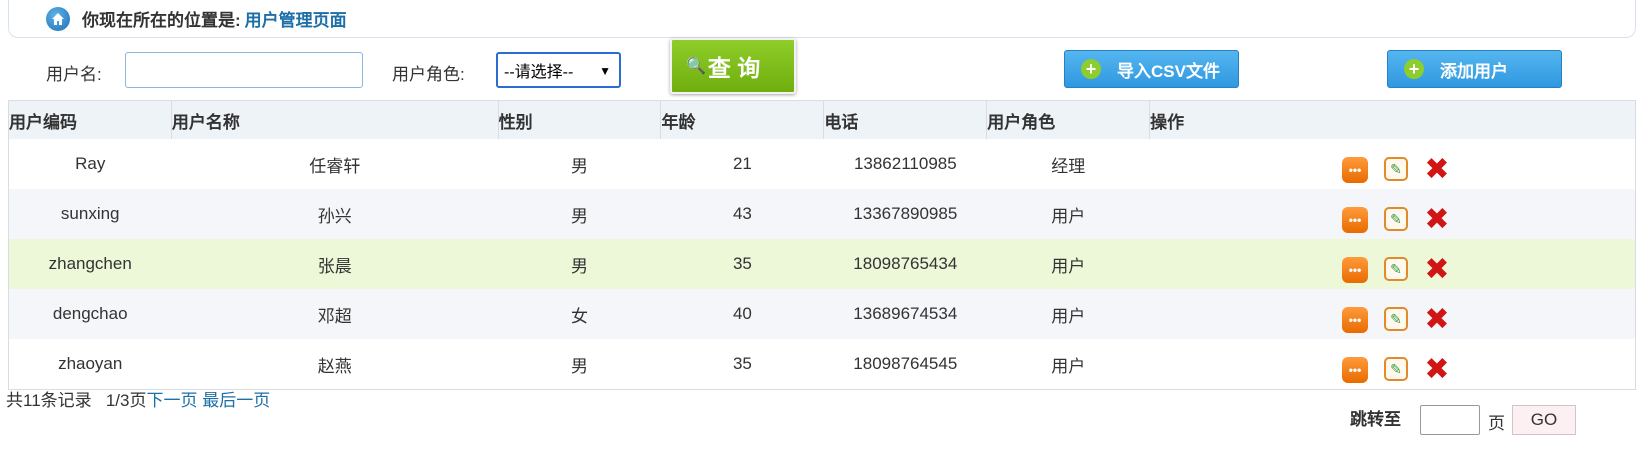  Describe the element at coordinates (1544, 420) in the screenshot. I see `go-button: GO` at that location.